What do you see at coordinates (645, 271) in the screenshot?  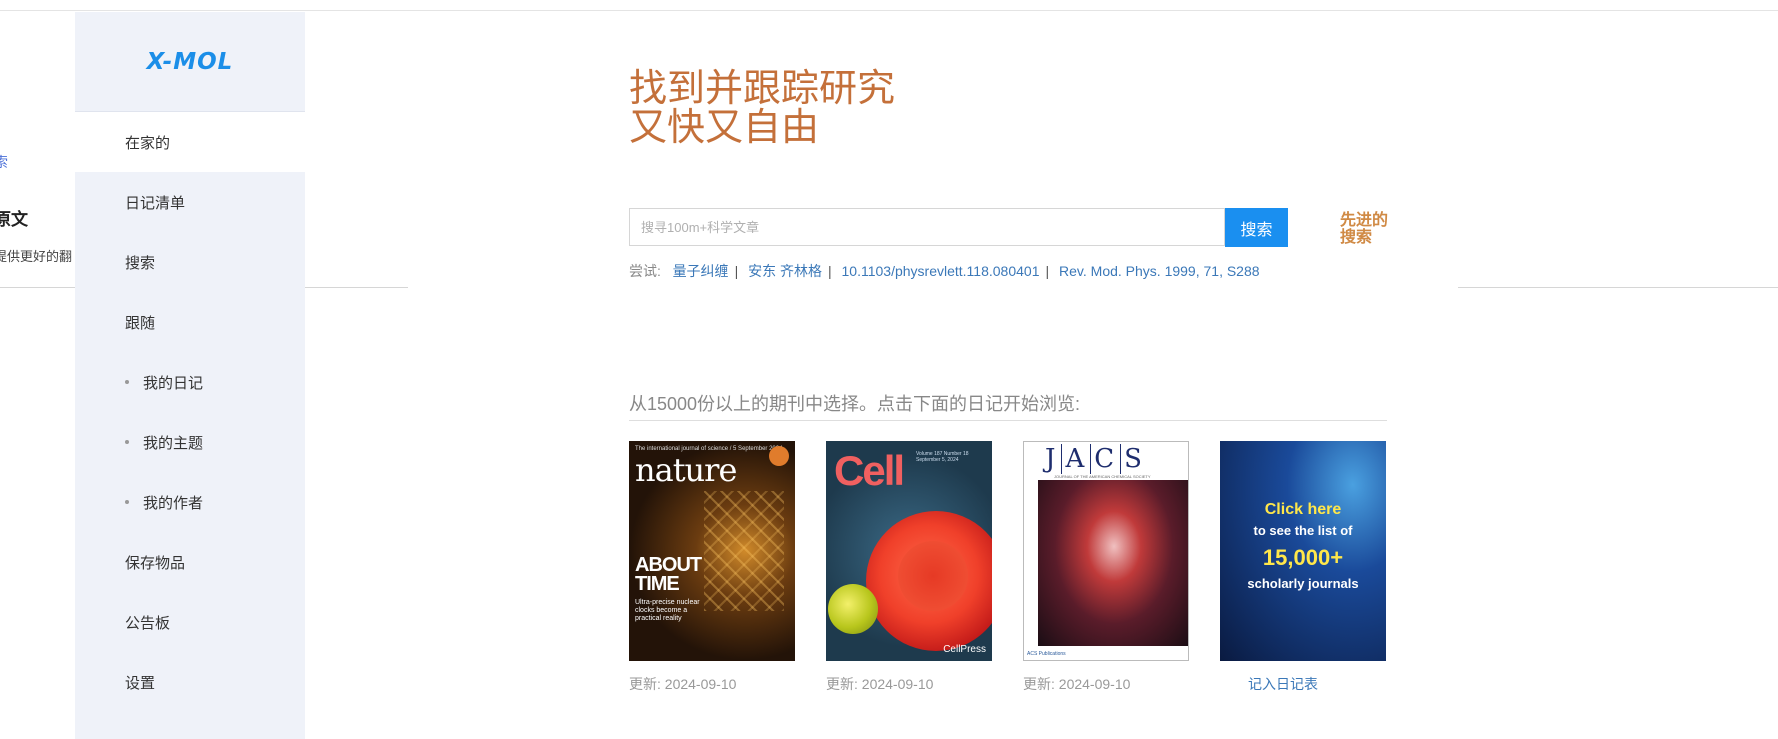 I see `try-label: 尝试:` at bounding box center [645, 271].